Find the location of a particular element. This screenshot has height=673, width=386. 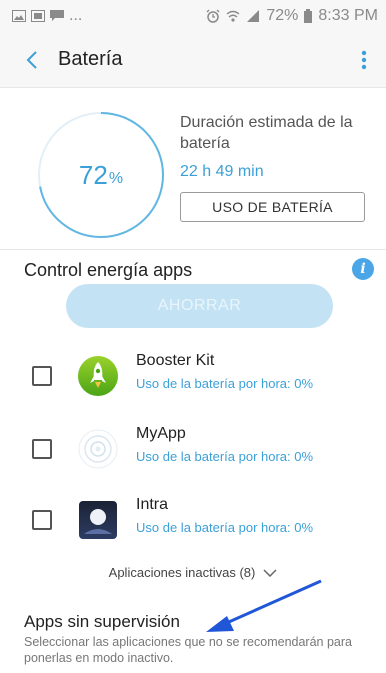

more-vert-icon is located at coordinates (364, 59).